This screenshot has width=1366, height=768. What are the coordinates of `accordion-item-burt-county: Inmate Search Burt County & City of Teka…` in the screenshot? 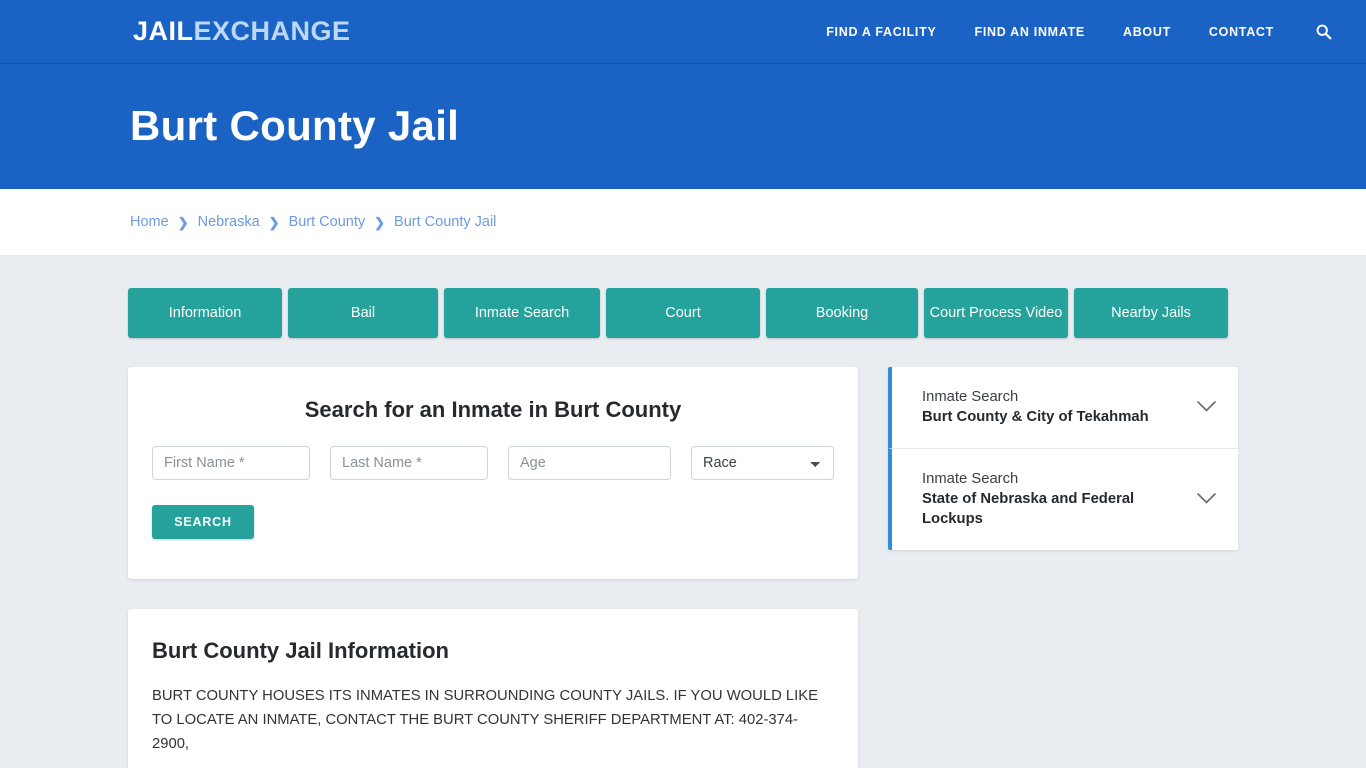 It's located at (1063, 408).